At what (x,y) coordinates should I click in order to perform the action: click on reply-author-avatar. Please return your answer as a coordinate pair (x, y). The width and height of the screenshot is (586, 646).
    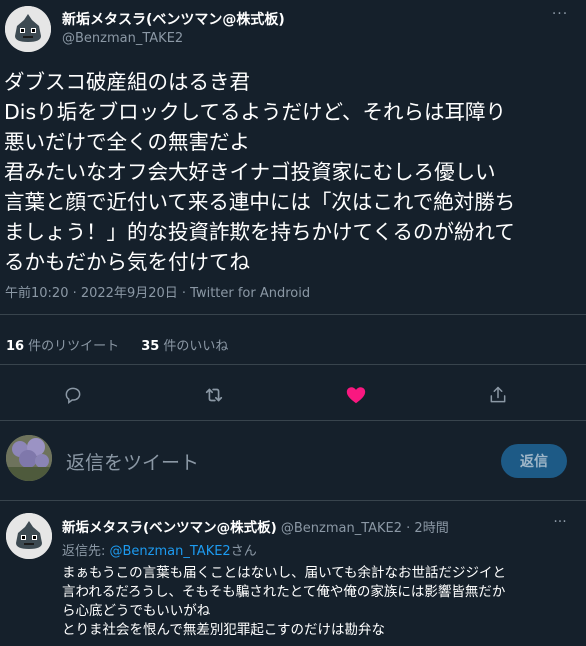
    Looking at the image, I should click on (29, 536).